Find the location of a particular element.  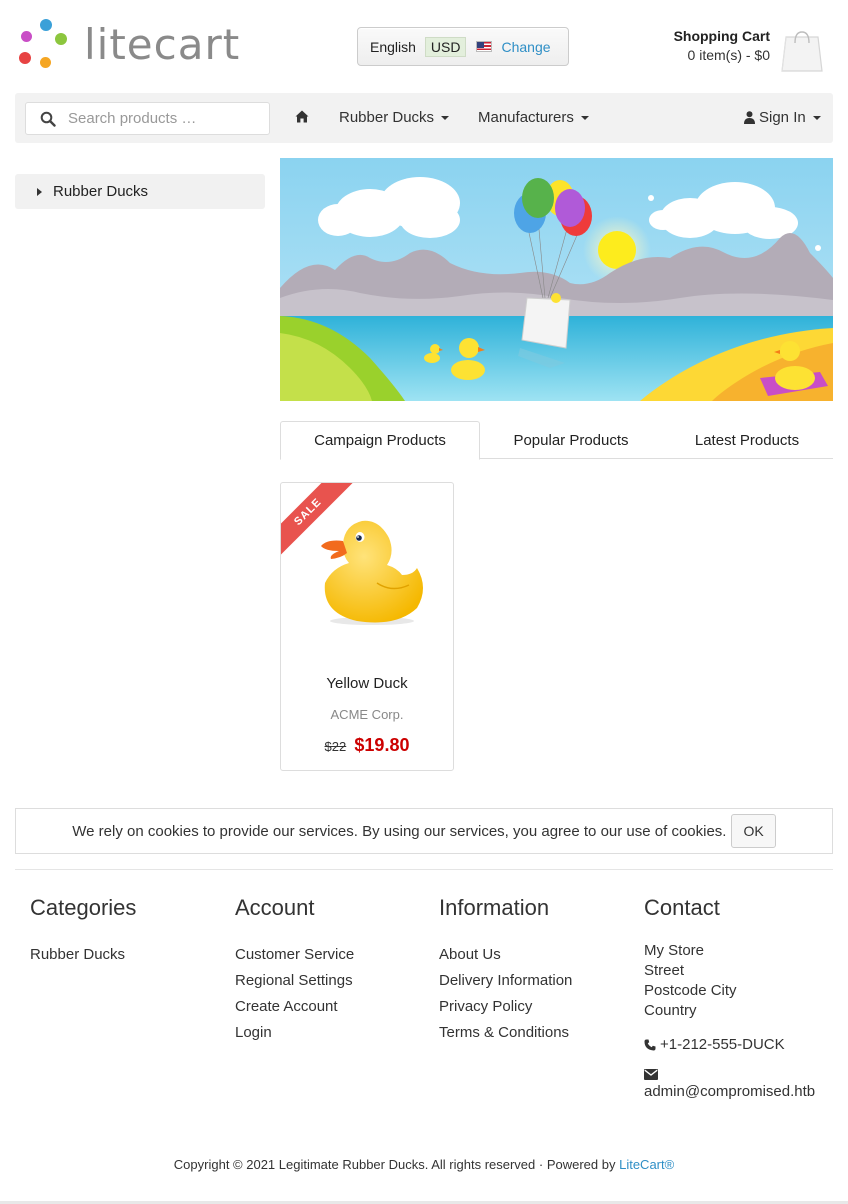

tab-campaign-products: Campaign Products is located at coordinates (380, 440).